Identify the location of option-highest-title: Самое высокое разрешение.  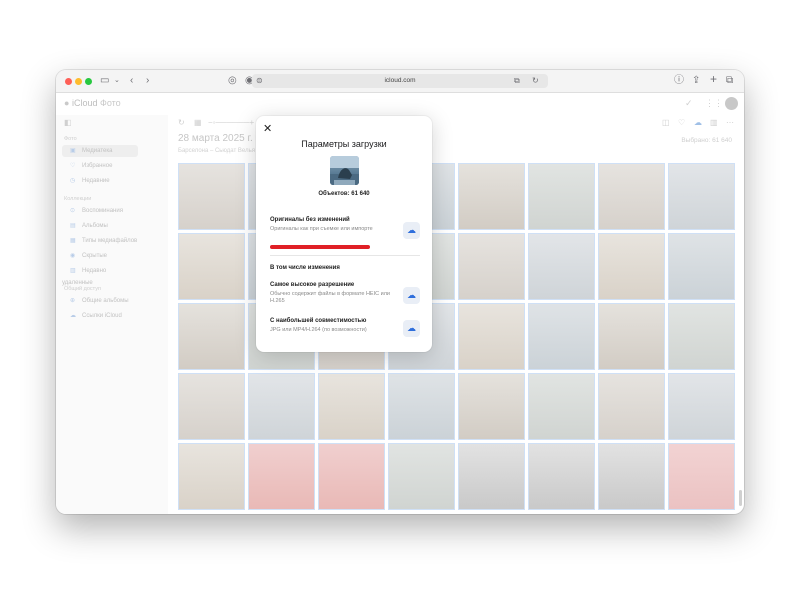
(312, 285).